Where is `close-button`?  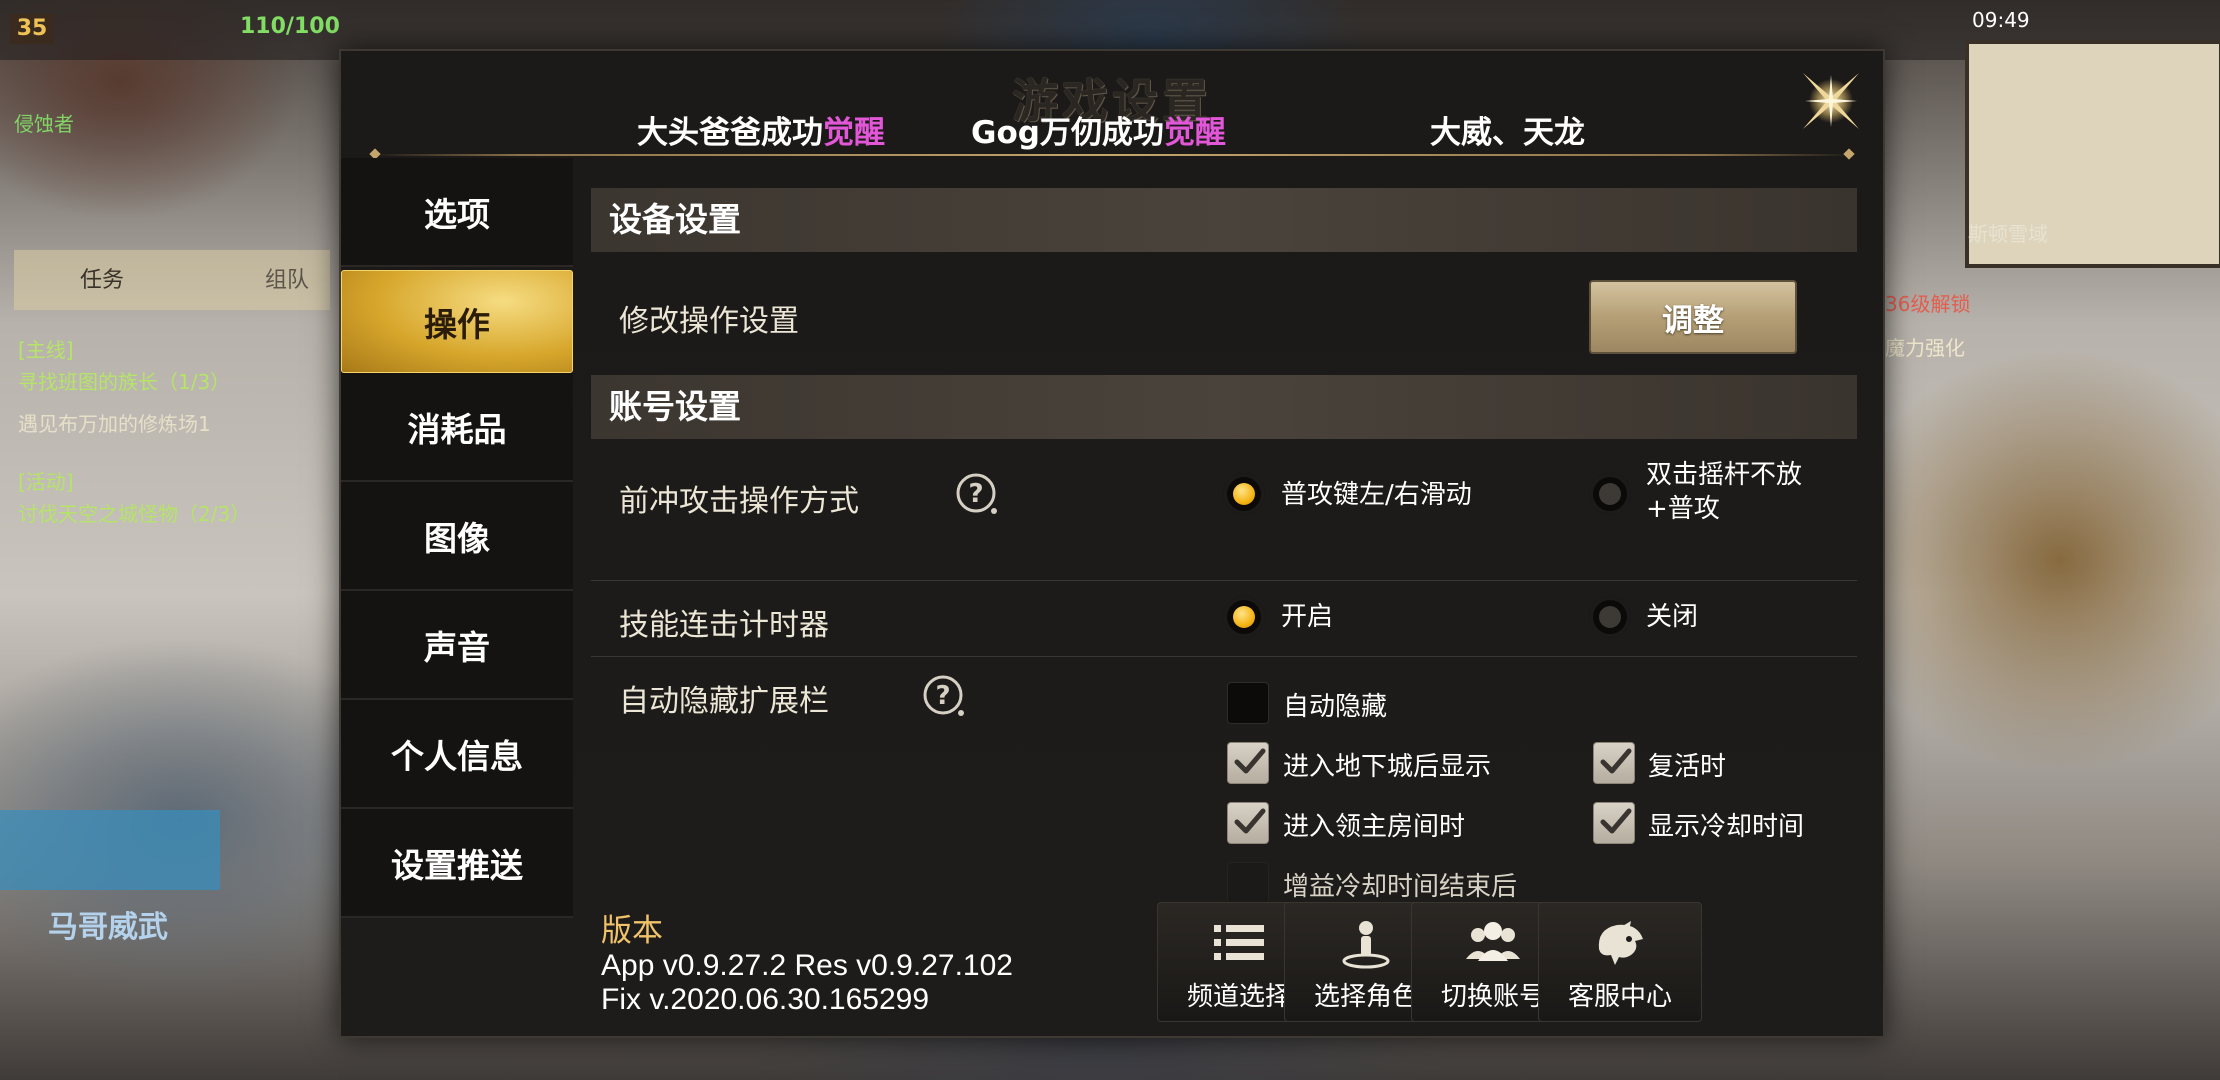
close-button is located at coordinates (1831, 101).